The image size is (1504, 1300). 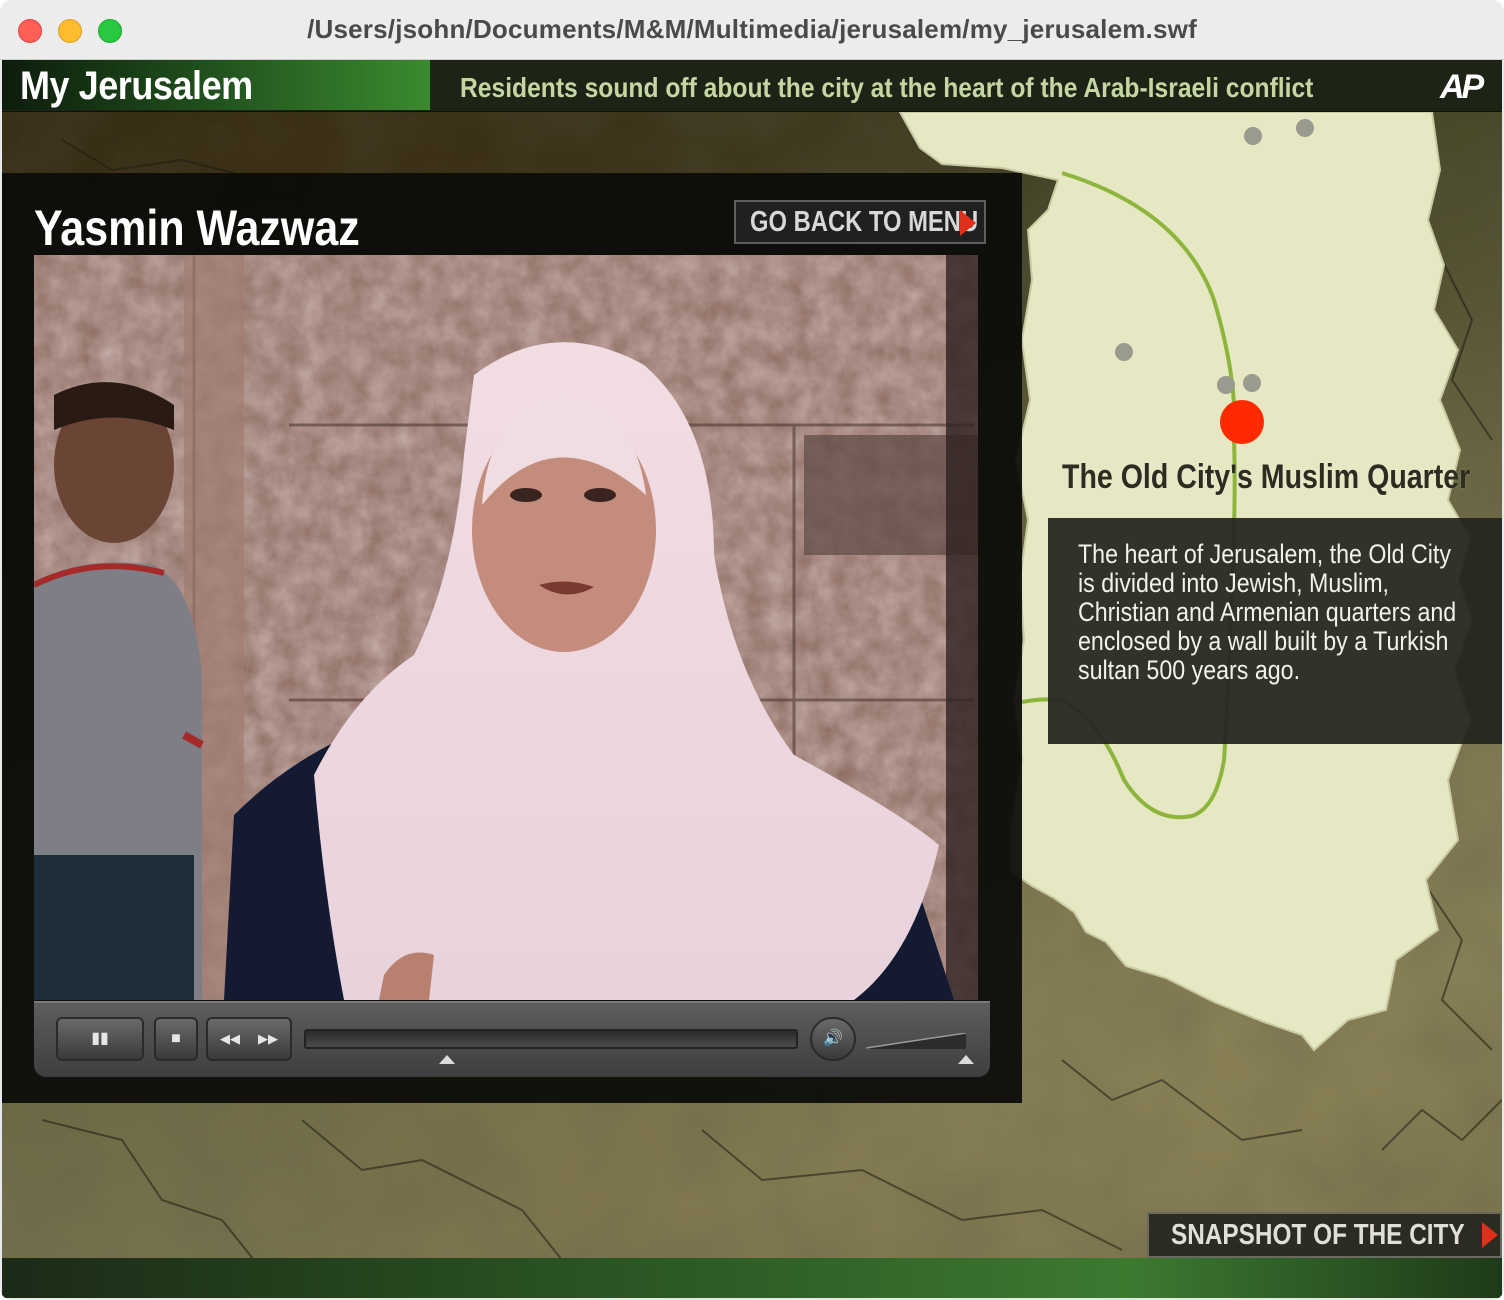 I want to click on speaker-icon: 🔊, so click(x=833, y=1038).